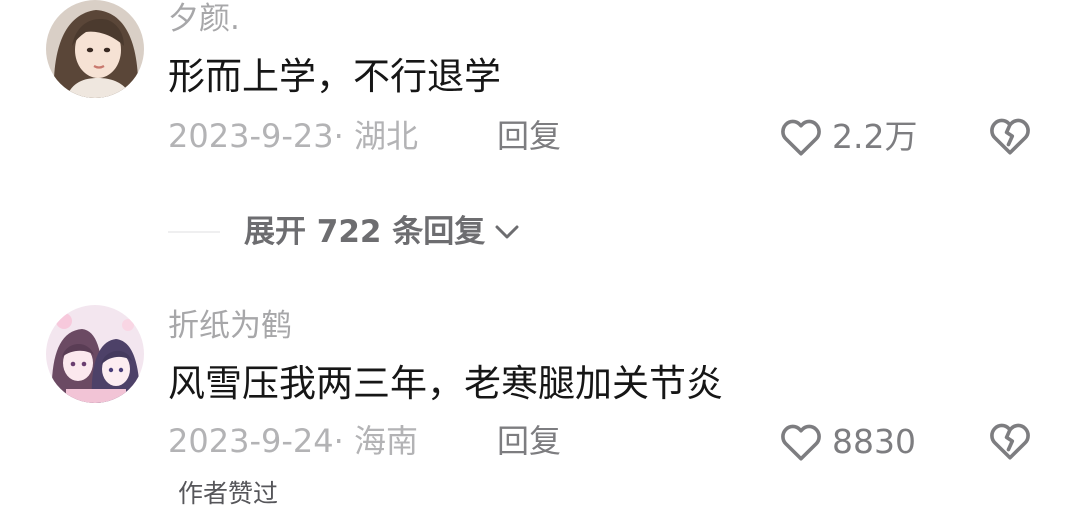  What do you see at coordinates (293, 441) in the screenshot?
I see `comment-date-location: 2023-9-24· 海南` at bounding box center [293, 441].